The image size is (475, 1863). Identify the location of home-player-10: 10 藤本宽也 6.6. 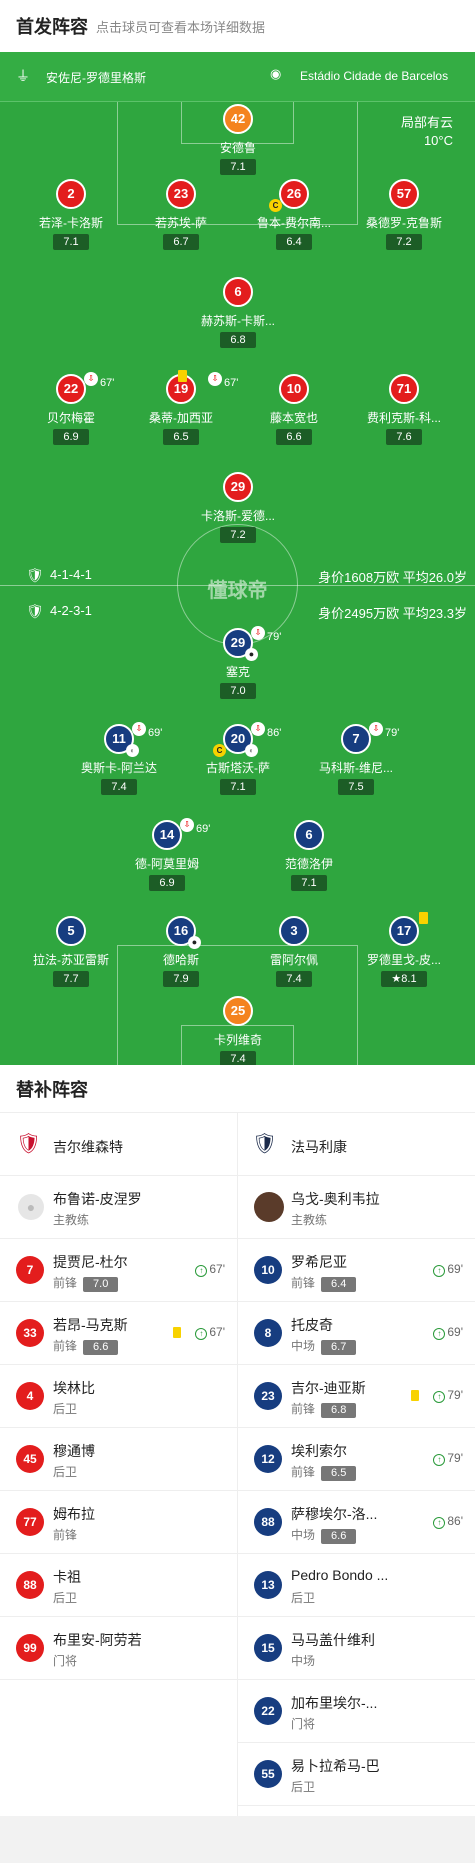
(294, 409).